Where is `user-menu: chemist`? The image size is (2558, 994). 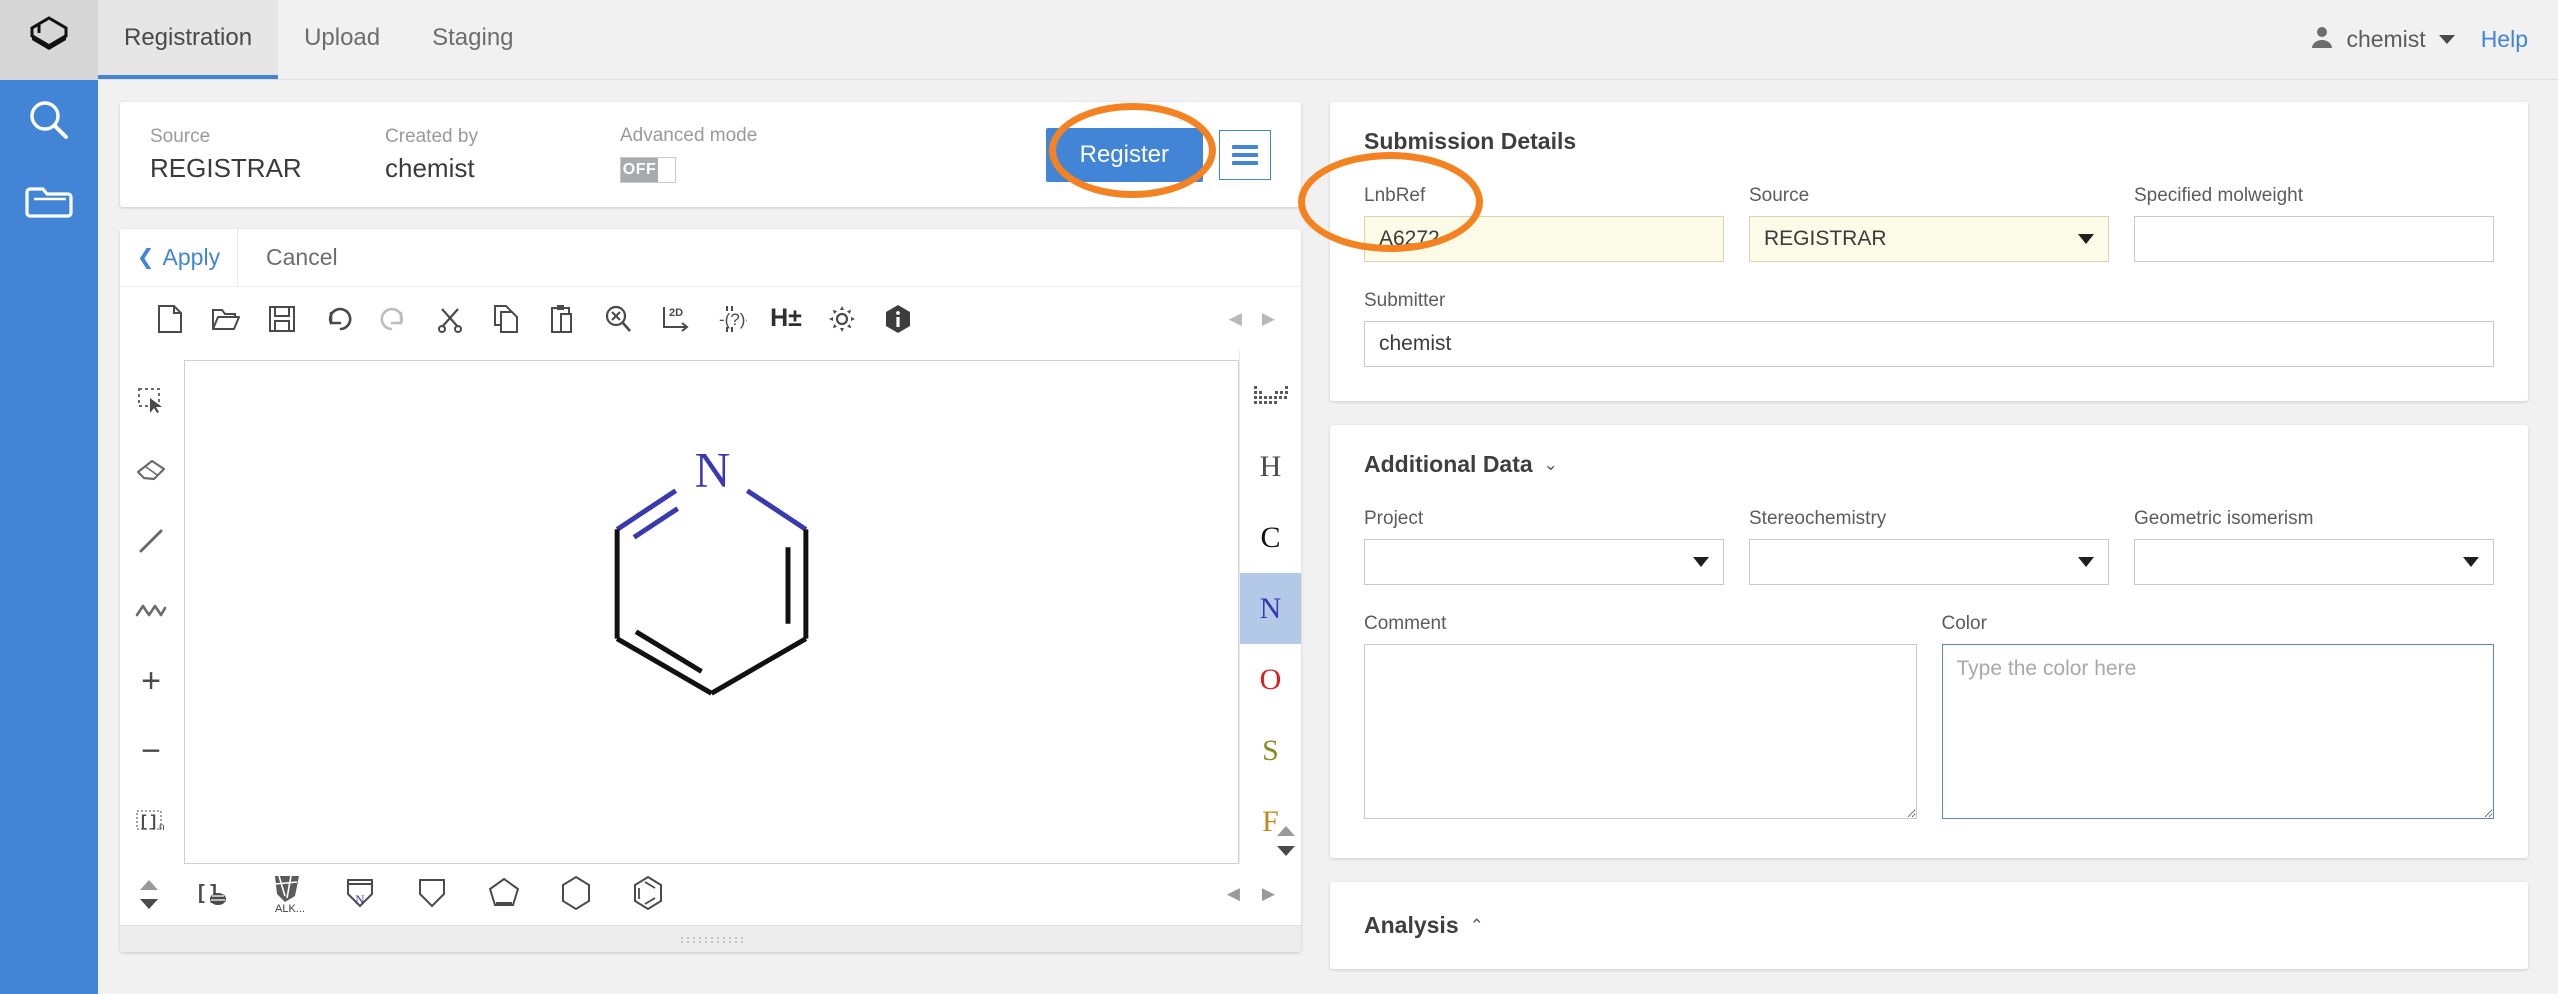 user-menu: chemist is located at coordinates (2382, 40).